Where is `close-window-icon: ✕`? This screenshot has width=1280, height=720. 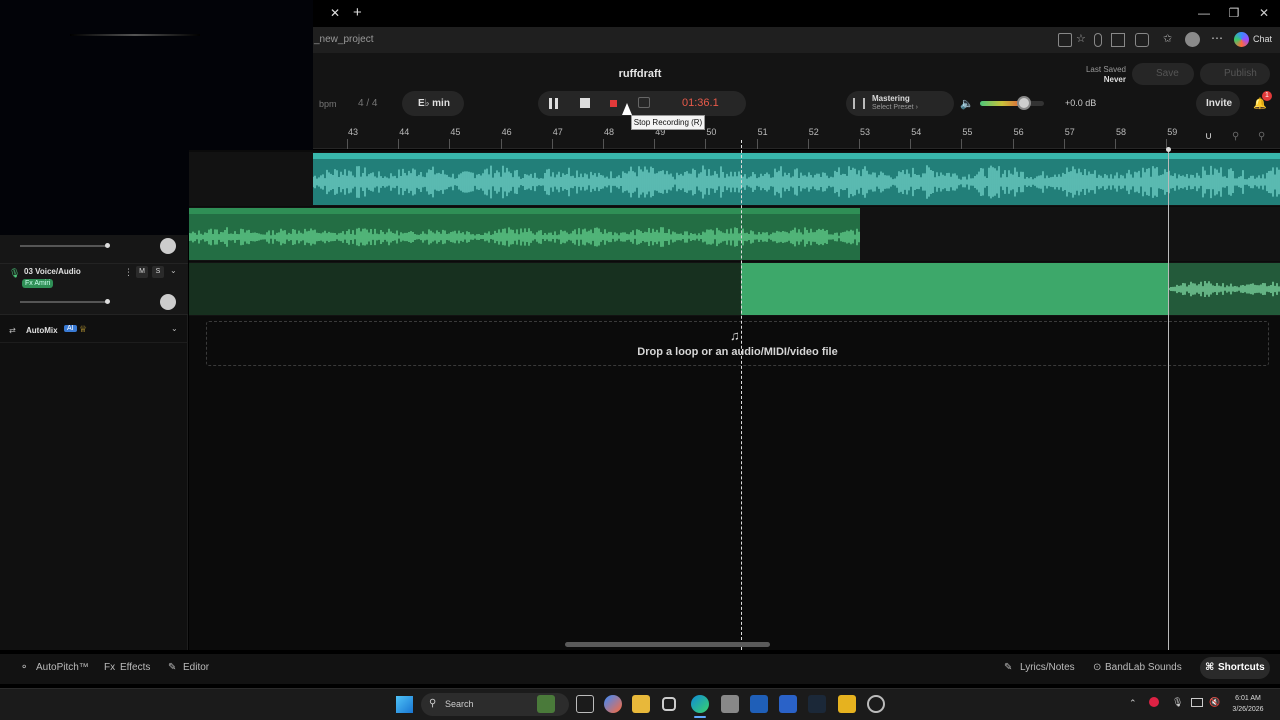
close-window-icon: ✕ is located at coordinates (1264, 13).